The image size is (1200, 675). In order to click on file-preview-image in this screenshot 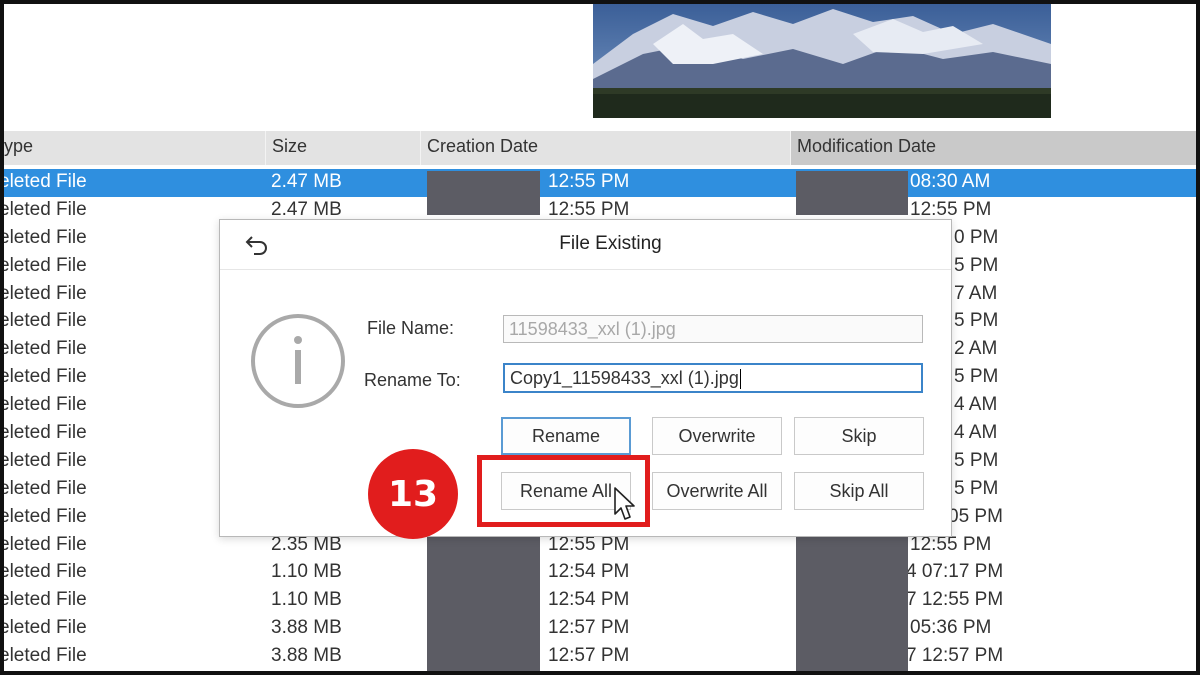, I will do `click(822, 61)`.